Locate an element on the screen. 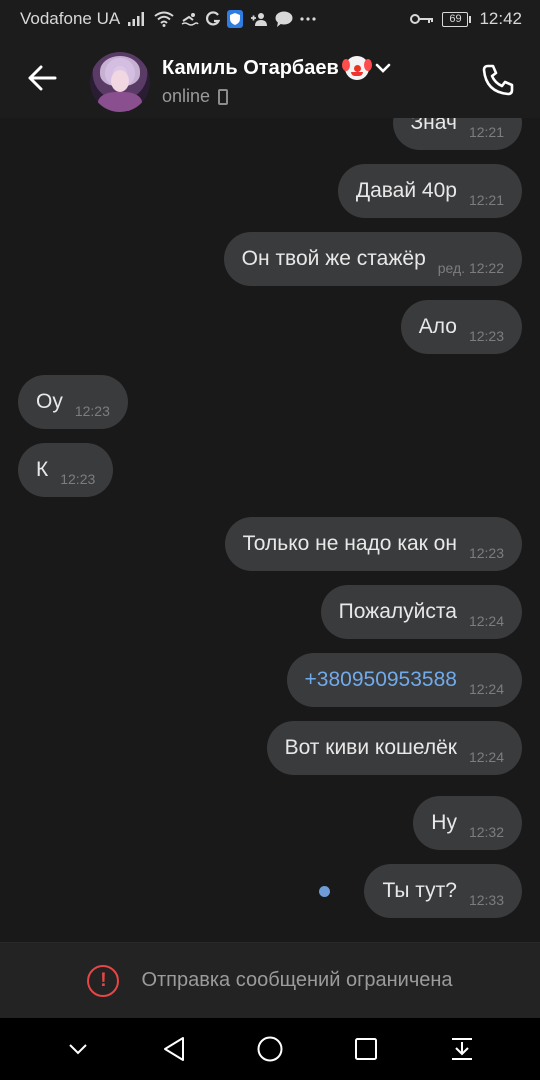 This screenshot has height=1080, width=540. message-bubble: Только не надо как он 12:23 is located at coordinates (373, 544).